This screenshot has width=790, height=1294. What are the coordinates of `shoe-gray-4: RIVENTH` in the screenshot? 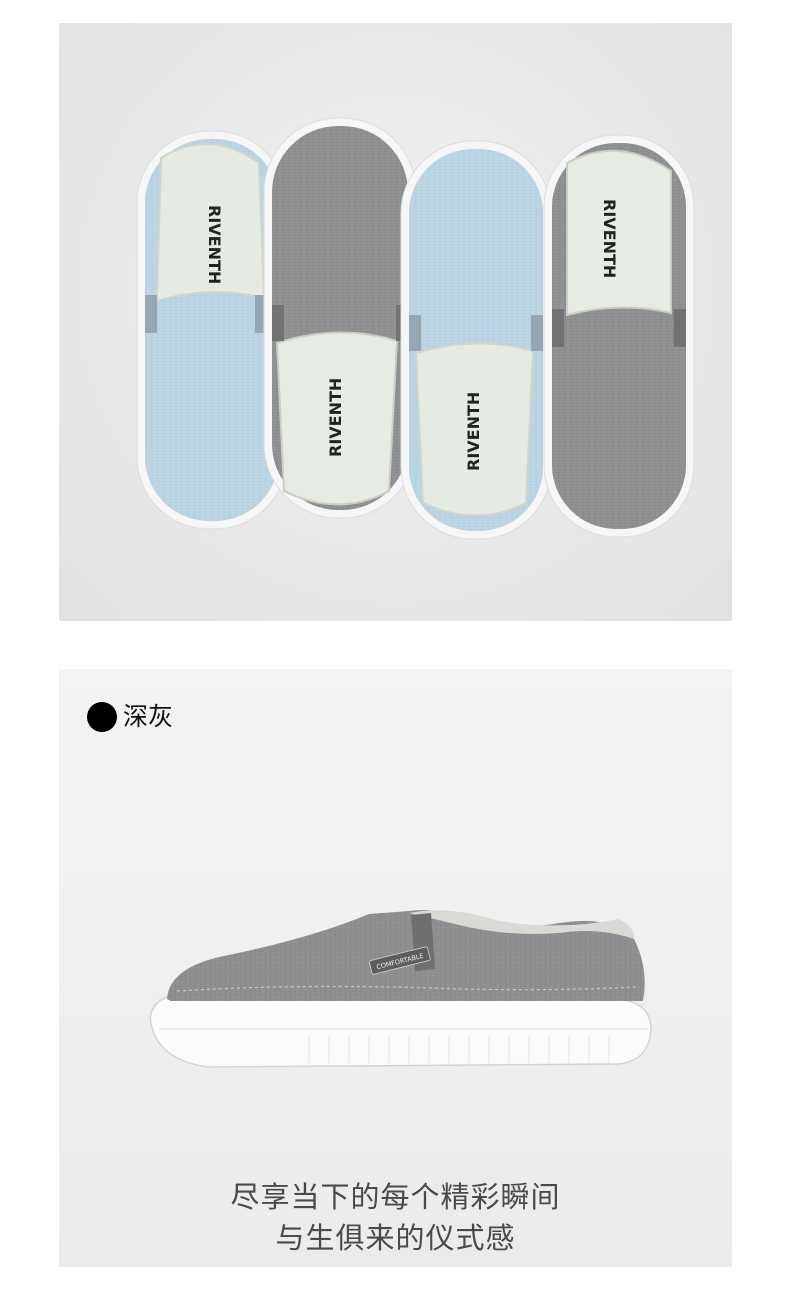 It's located at (619, 336).